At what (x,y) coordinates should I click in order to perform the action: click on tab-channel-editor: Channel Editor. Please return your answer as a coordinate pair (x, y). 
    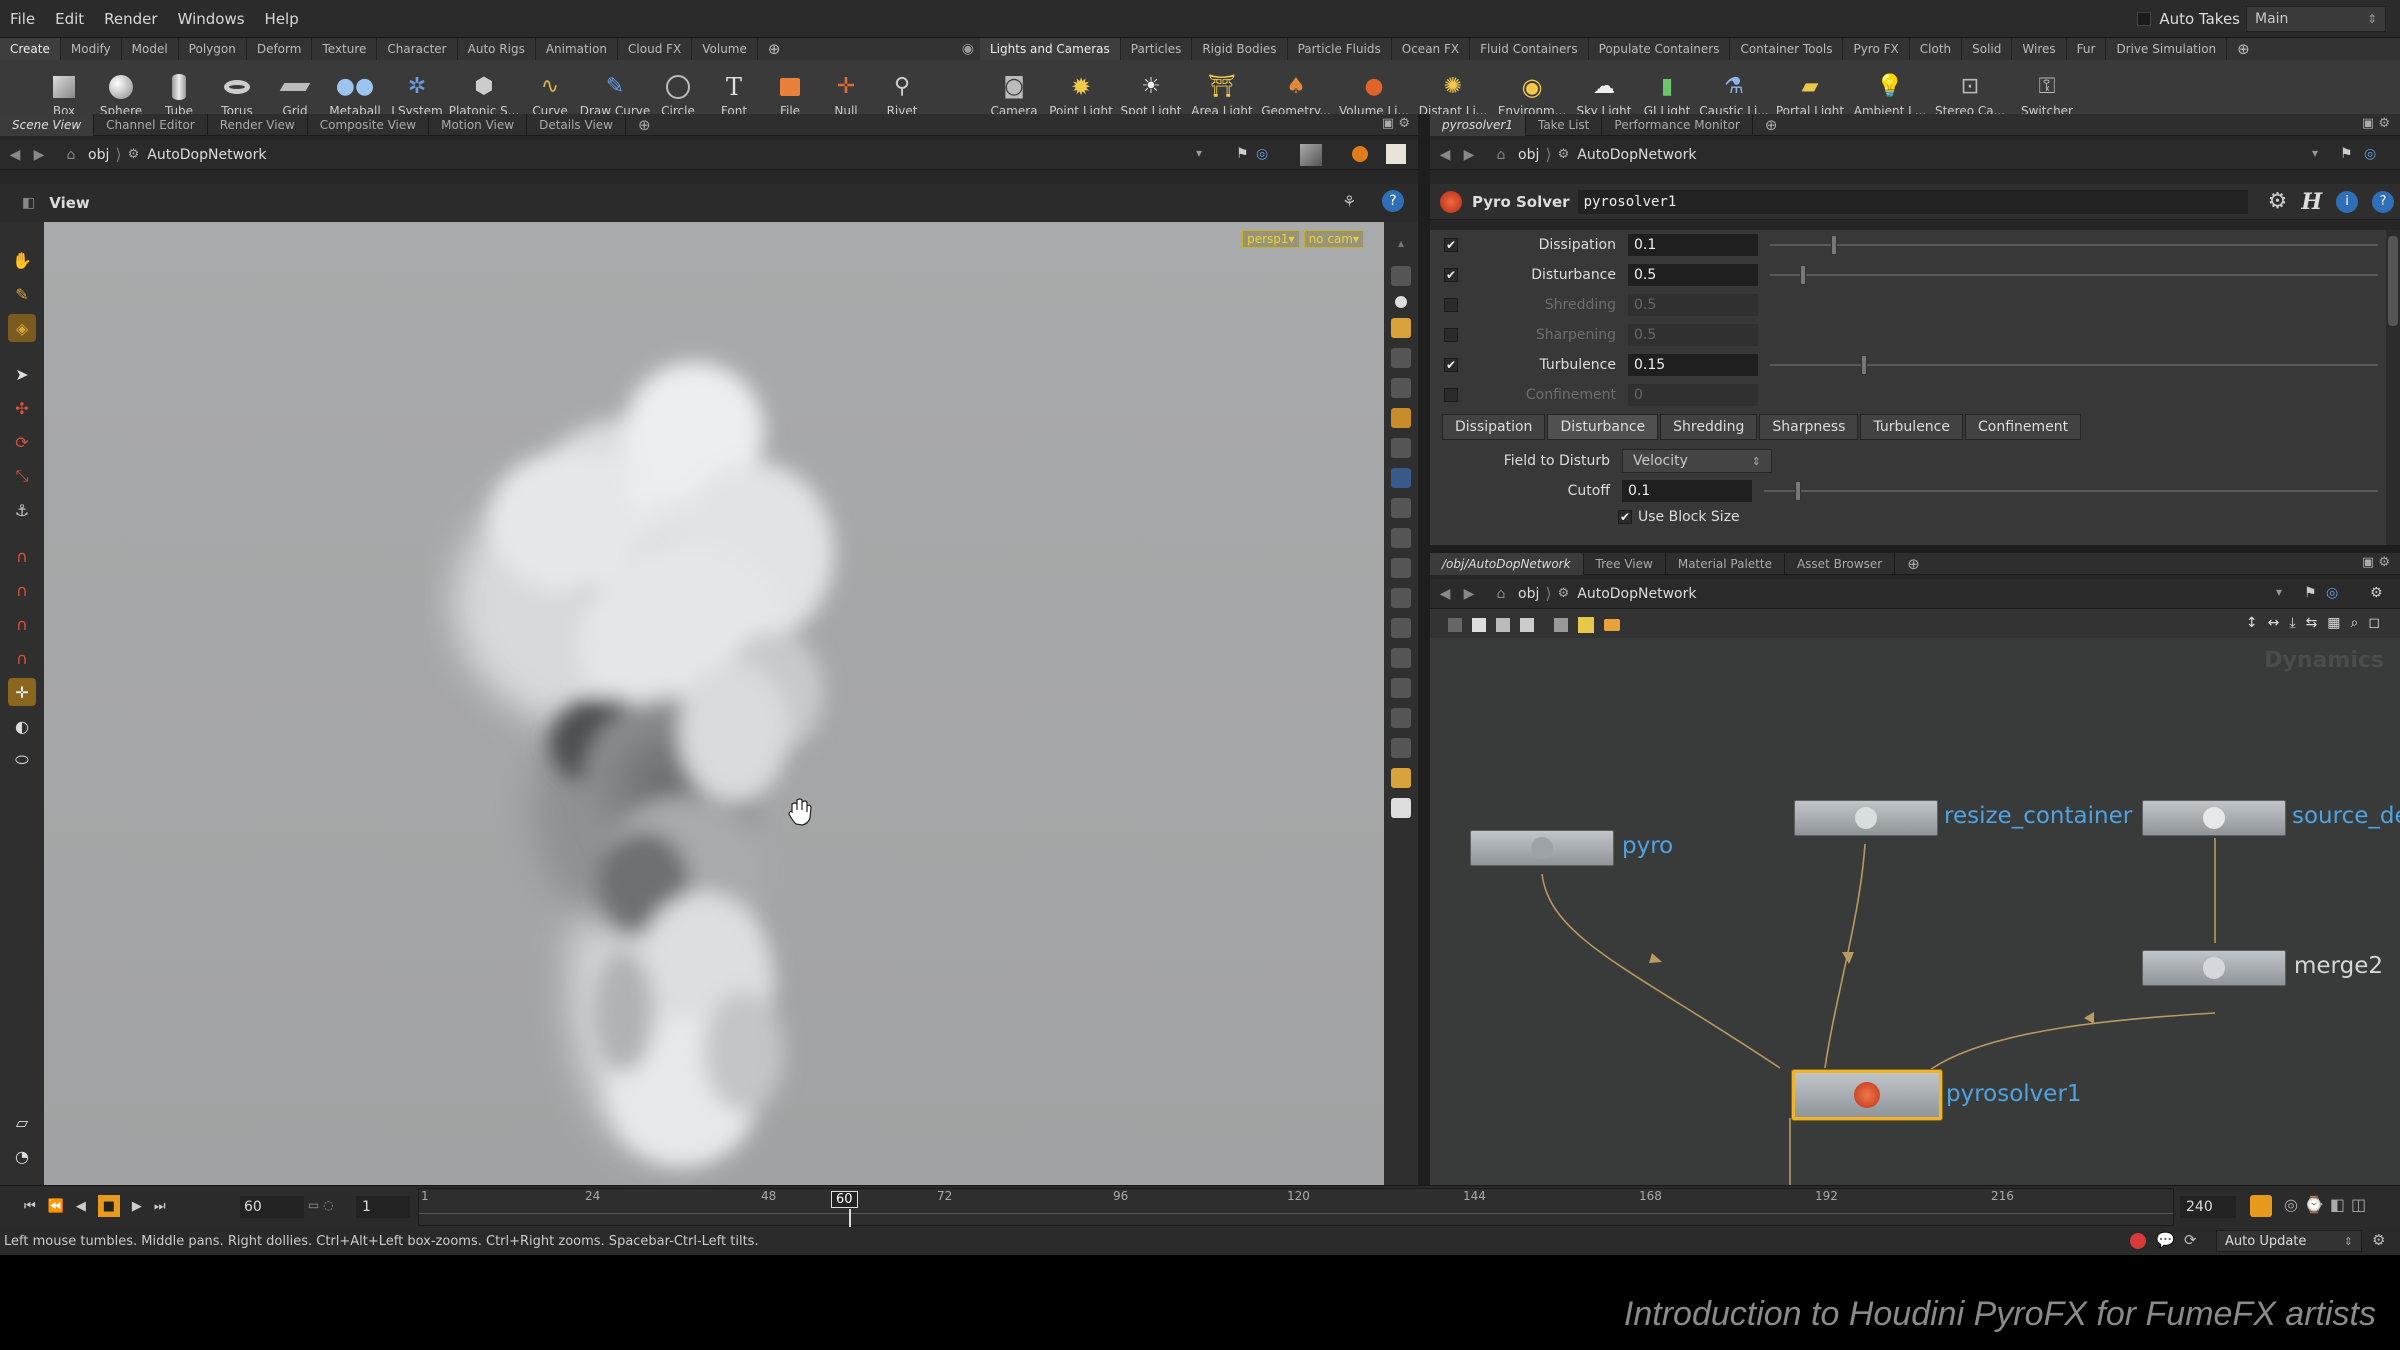
    Looking at the image, I should click on (151, 124).